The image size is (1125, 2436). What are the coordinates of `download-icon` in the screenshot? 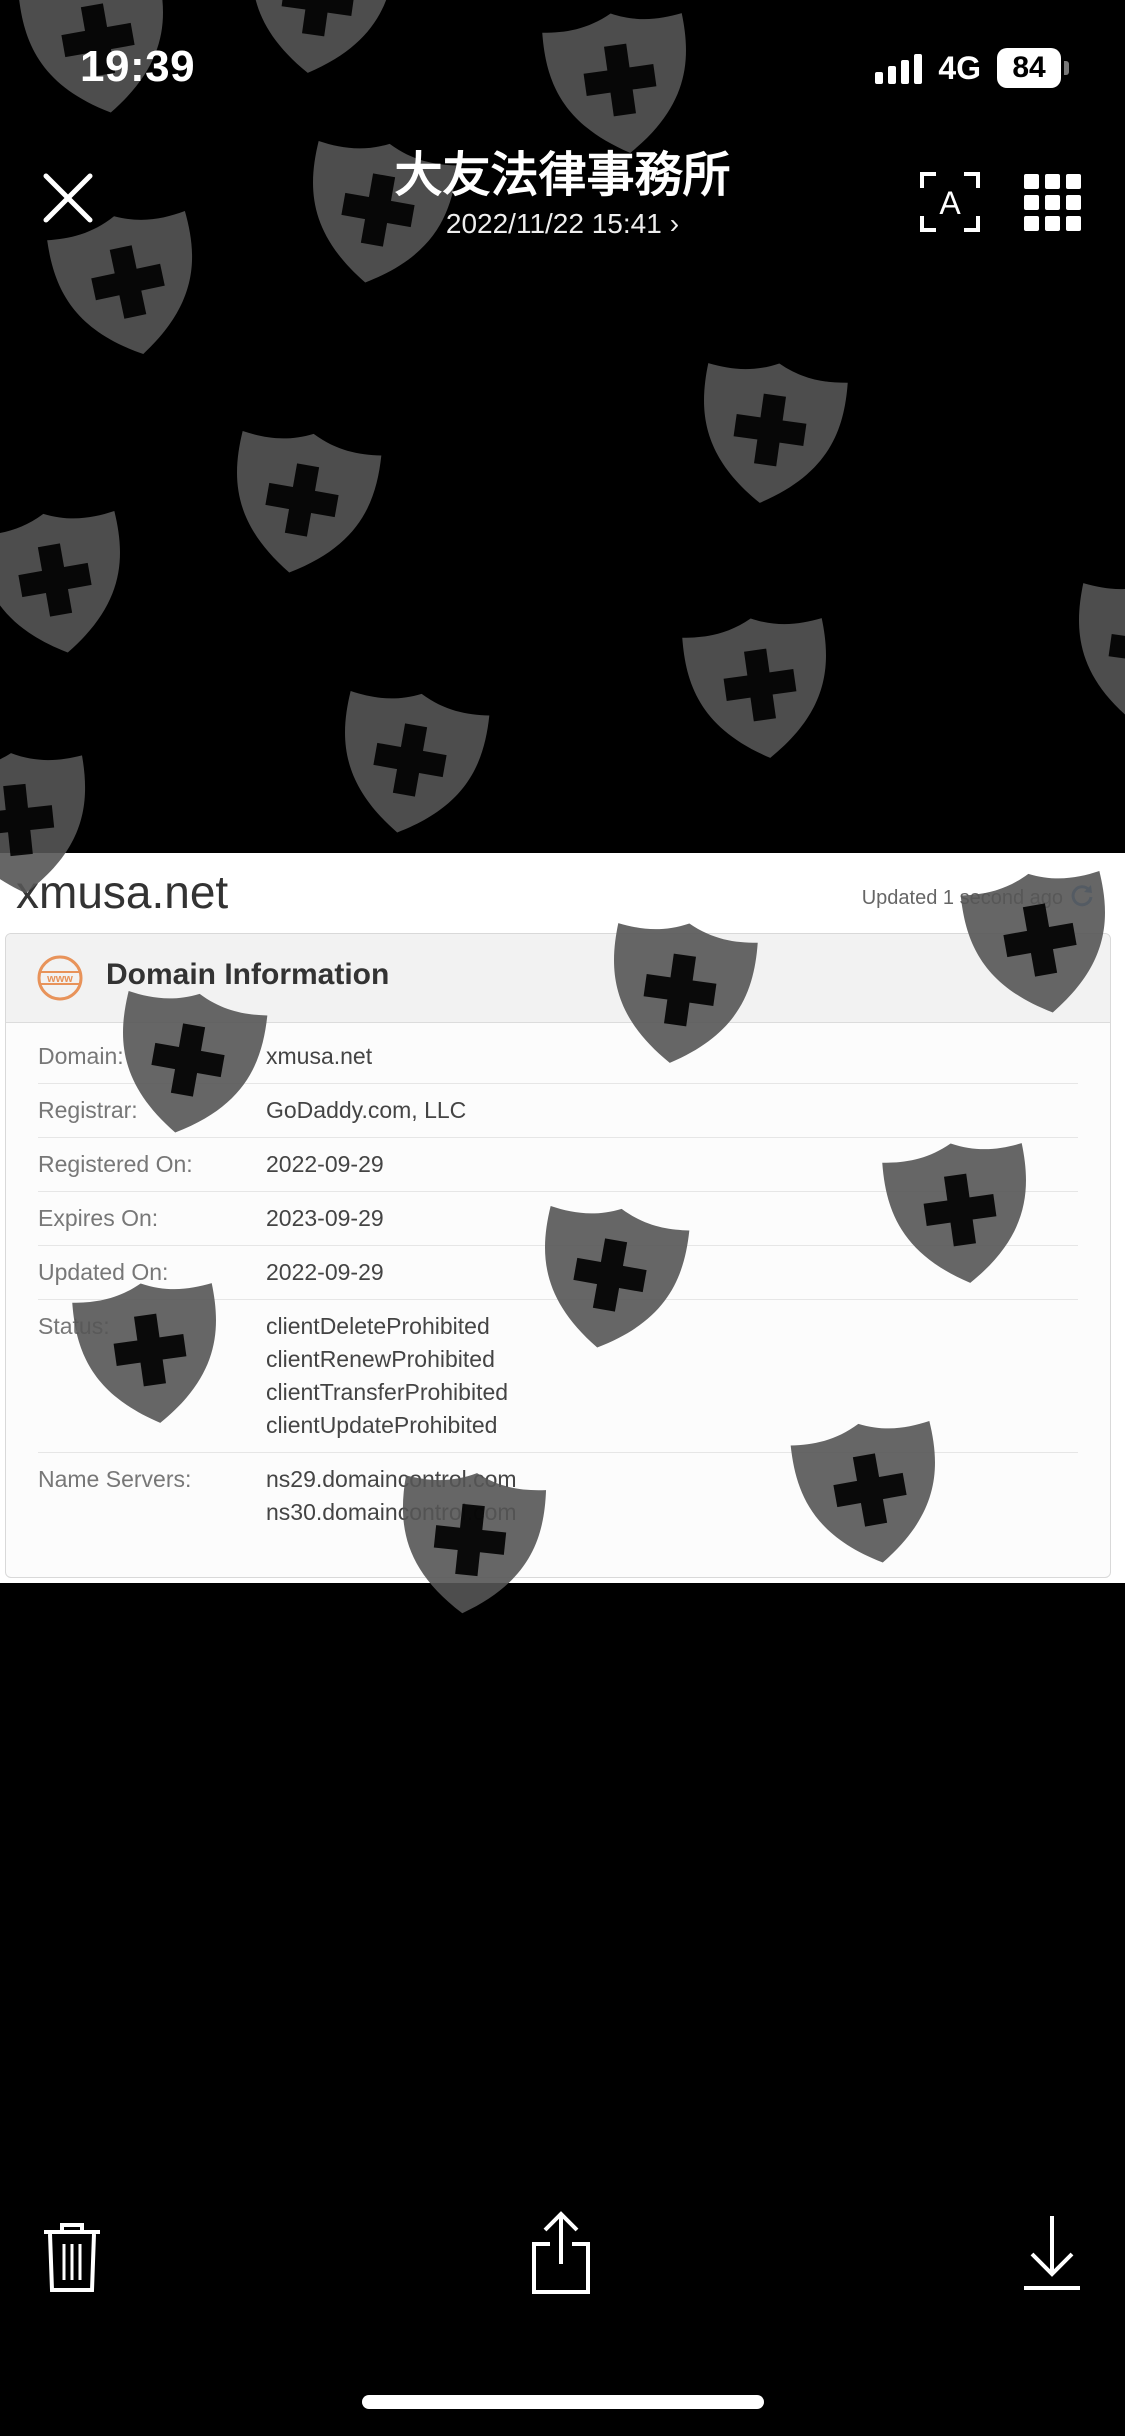 It's located at (1052, 2253).